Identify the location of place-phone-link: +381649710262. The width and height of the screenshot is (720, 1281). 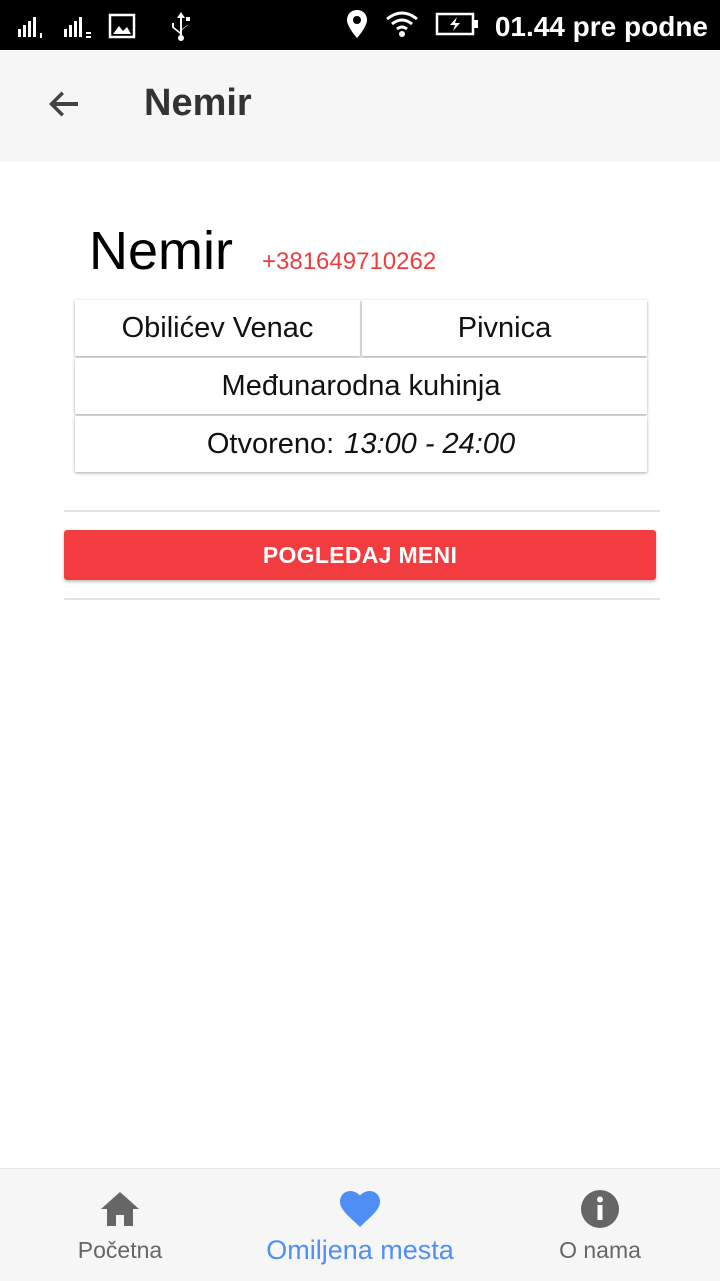
(349, 262).